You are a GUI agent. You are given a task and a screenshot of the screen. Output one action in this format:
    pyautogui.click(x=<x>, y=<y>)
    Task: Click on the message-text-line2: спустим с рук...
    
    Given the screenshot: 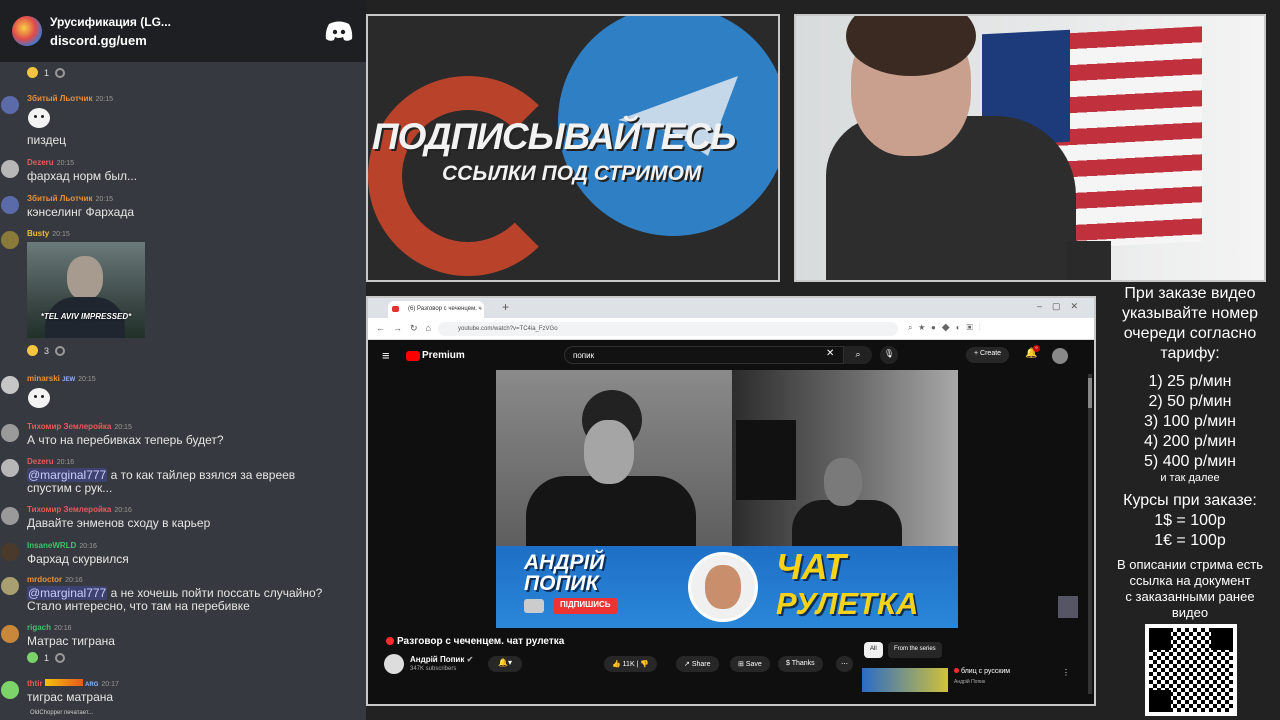 What is the action you would take?
    pyautogui.click(x=70, y=488)
    